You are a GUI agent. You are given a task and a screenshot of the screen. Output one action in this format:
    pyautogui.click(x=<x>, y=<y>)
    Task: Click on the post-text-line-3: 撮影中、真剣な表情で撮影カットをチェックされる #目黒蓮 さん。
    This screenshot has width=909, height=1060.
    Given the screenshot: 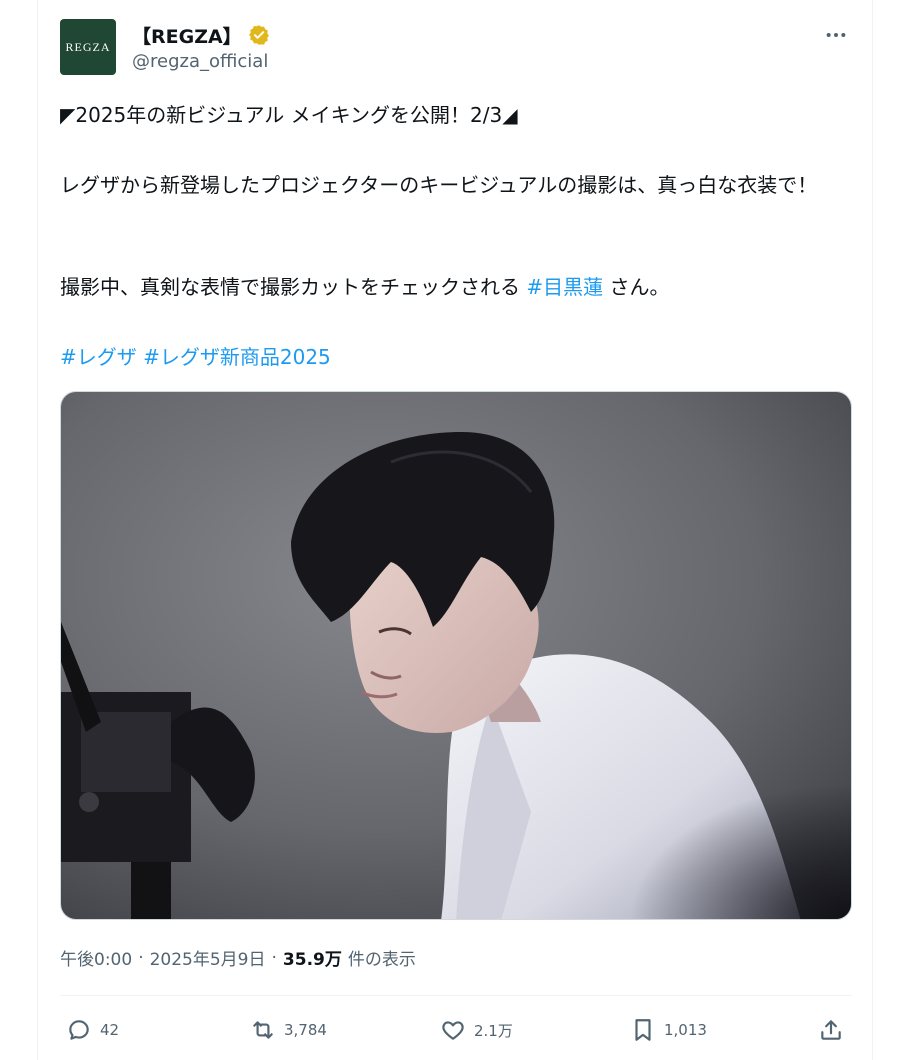 What is the action you would take?
    pyautogui.click(x=458, y=287)
    